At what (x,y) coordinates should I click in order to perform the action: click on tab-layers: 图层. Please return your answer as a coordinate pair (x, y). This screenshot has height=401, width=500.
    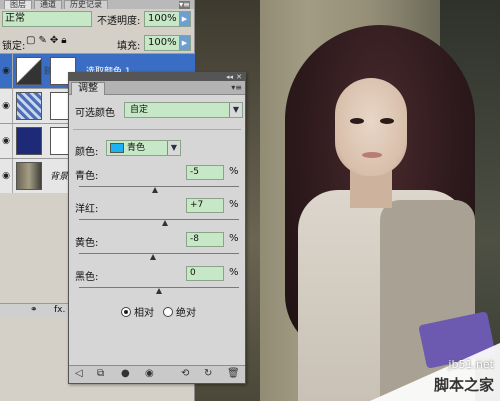
    Looking at the image, I should click on (18, 4).